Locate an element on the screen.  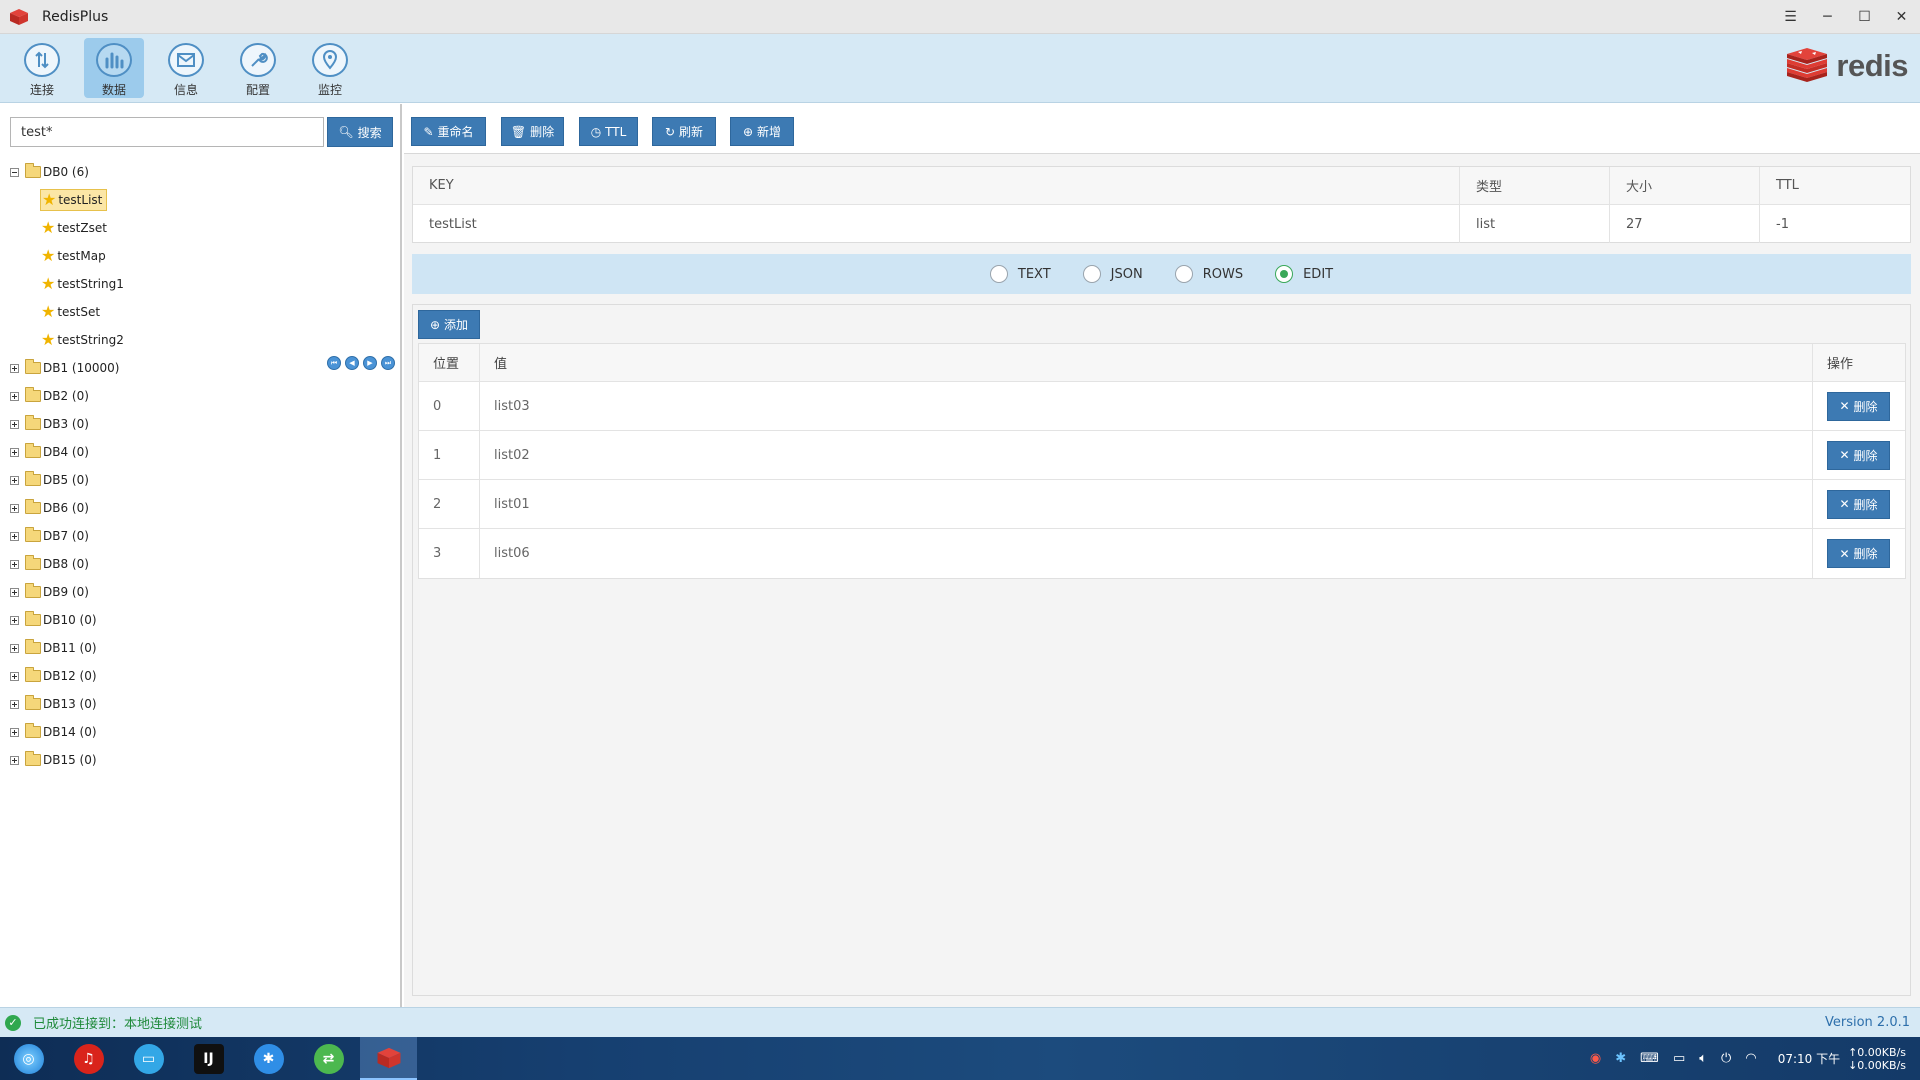
add-item-button: ⊕ 添加 is located at coordinates (449, 324).